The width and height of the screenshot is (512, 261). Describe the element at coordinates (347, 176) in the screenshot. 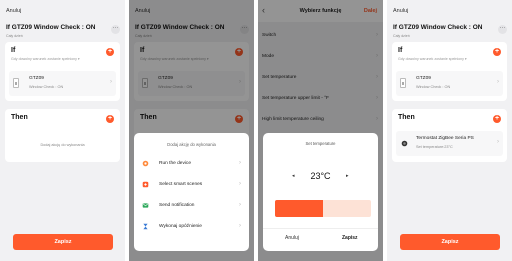

I see `increase-temperature-icon: ▸` at that location.